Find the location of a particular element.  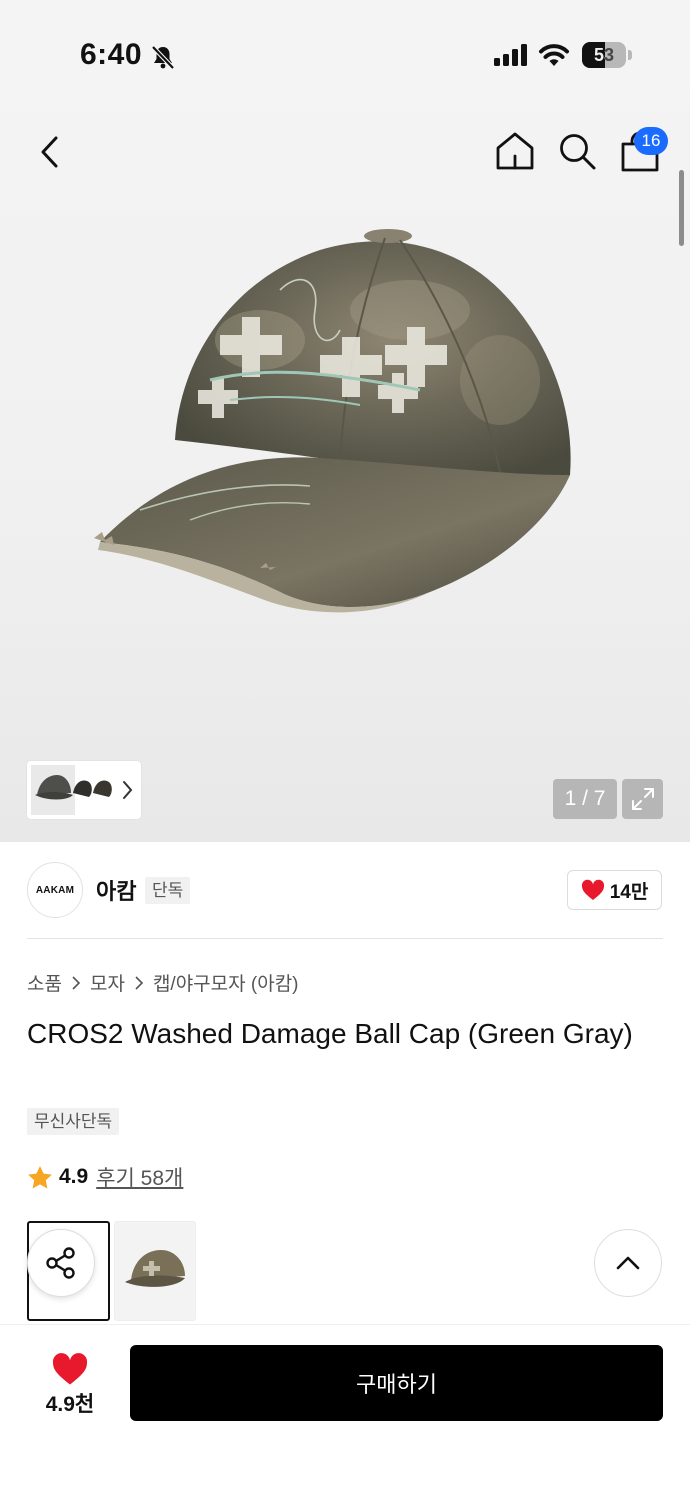

divider is located at coordinates (345, 938).